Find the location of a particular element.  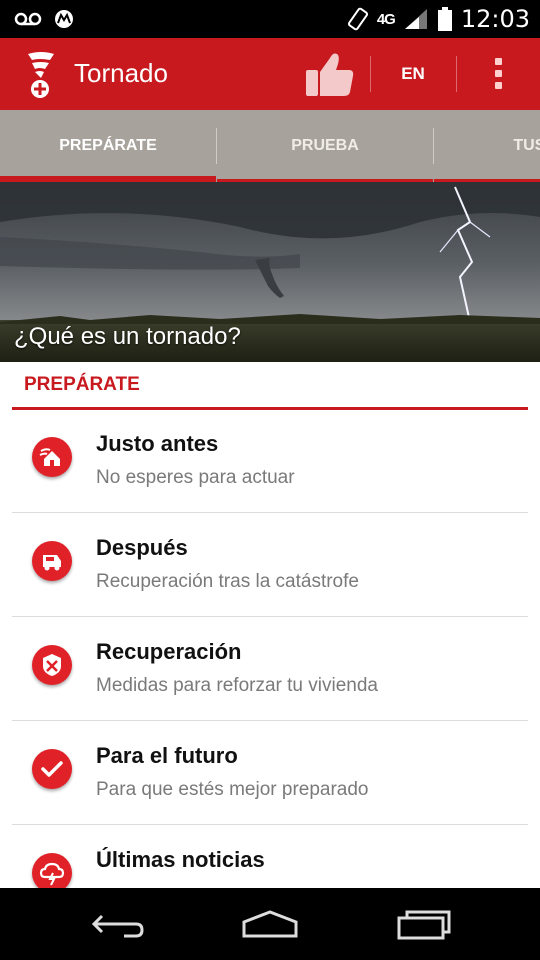

list-item-title: Últimas noticias is located at coordinates (180, 859).